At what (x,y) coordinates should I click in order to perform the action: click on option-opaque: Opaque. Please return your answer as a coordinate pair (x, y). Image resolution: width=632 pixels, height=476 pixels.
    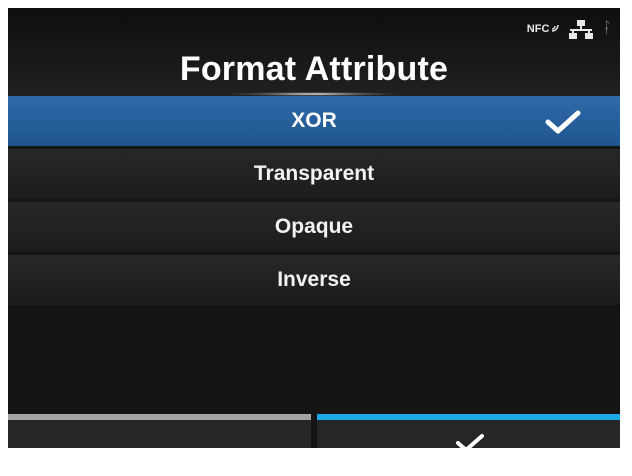
    Looking at the image, I should click on (314, 227).